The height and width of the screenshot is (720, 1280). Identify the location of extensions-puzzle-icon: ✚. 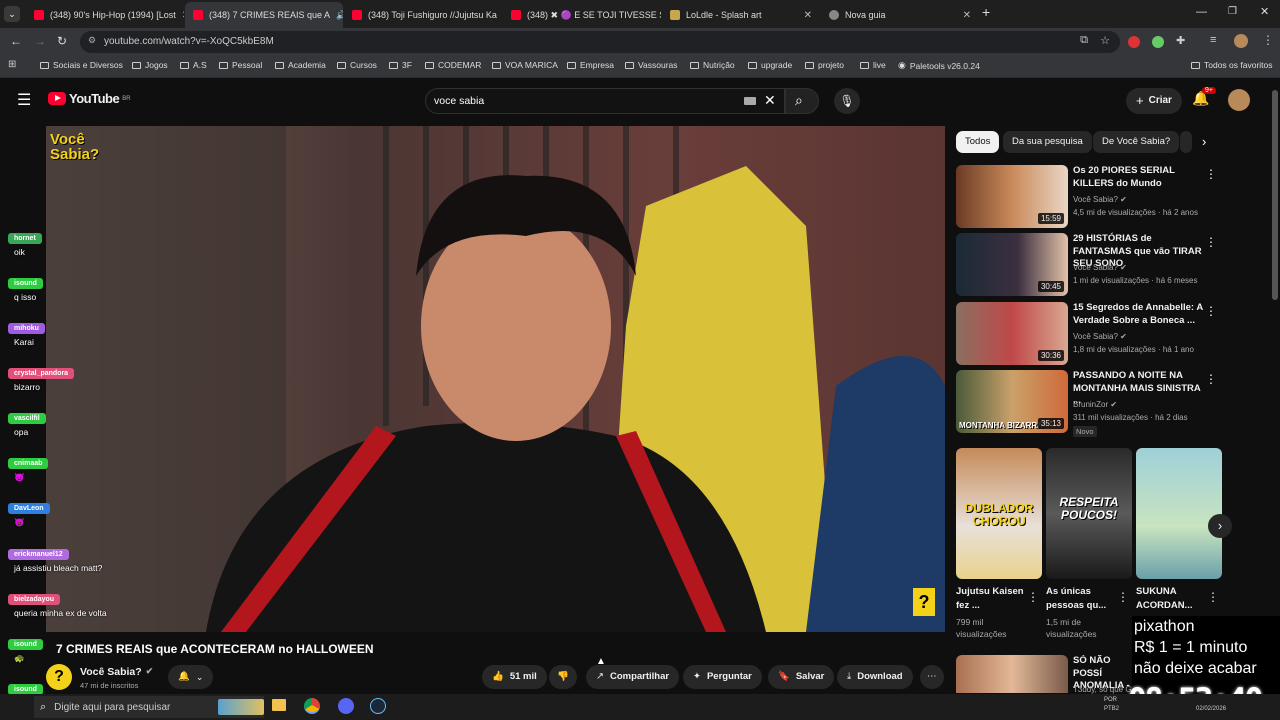
(1180, 40).